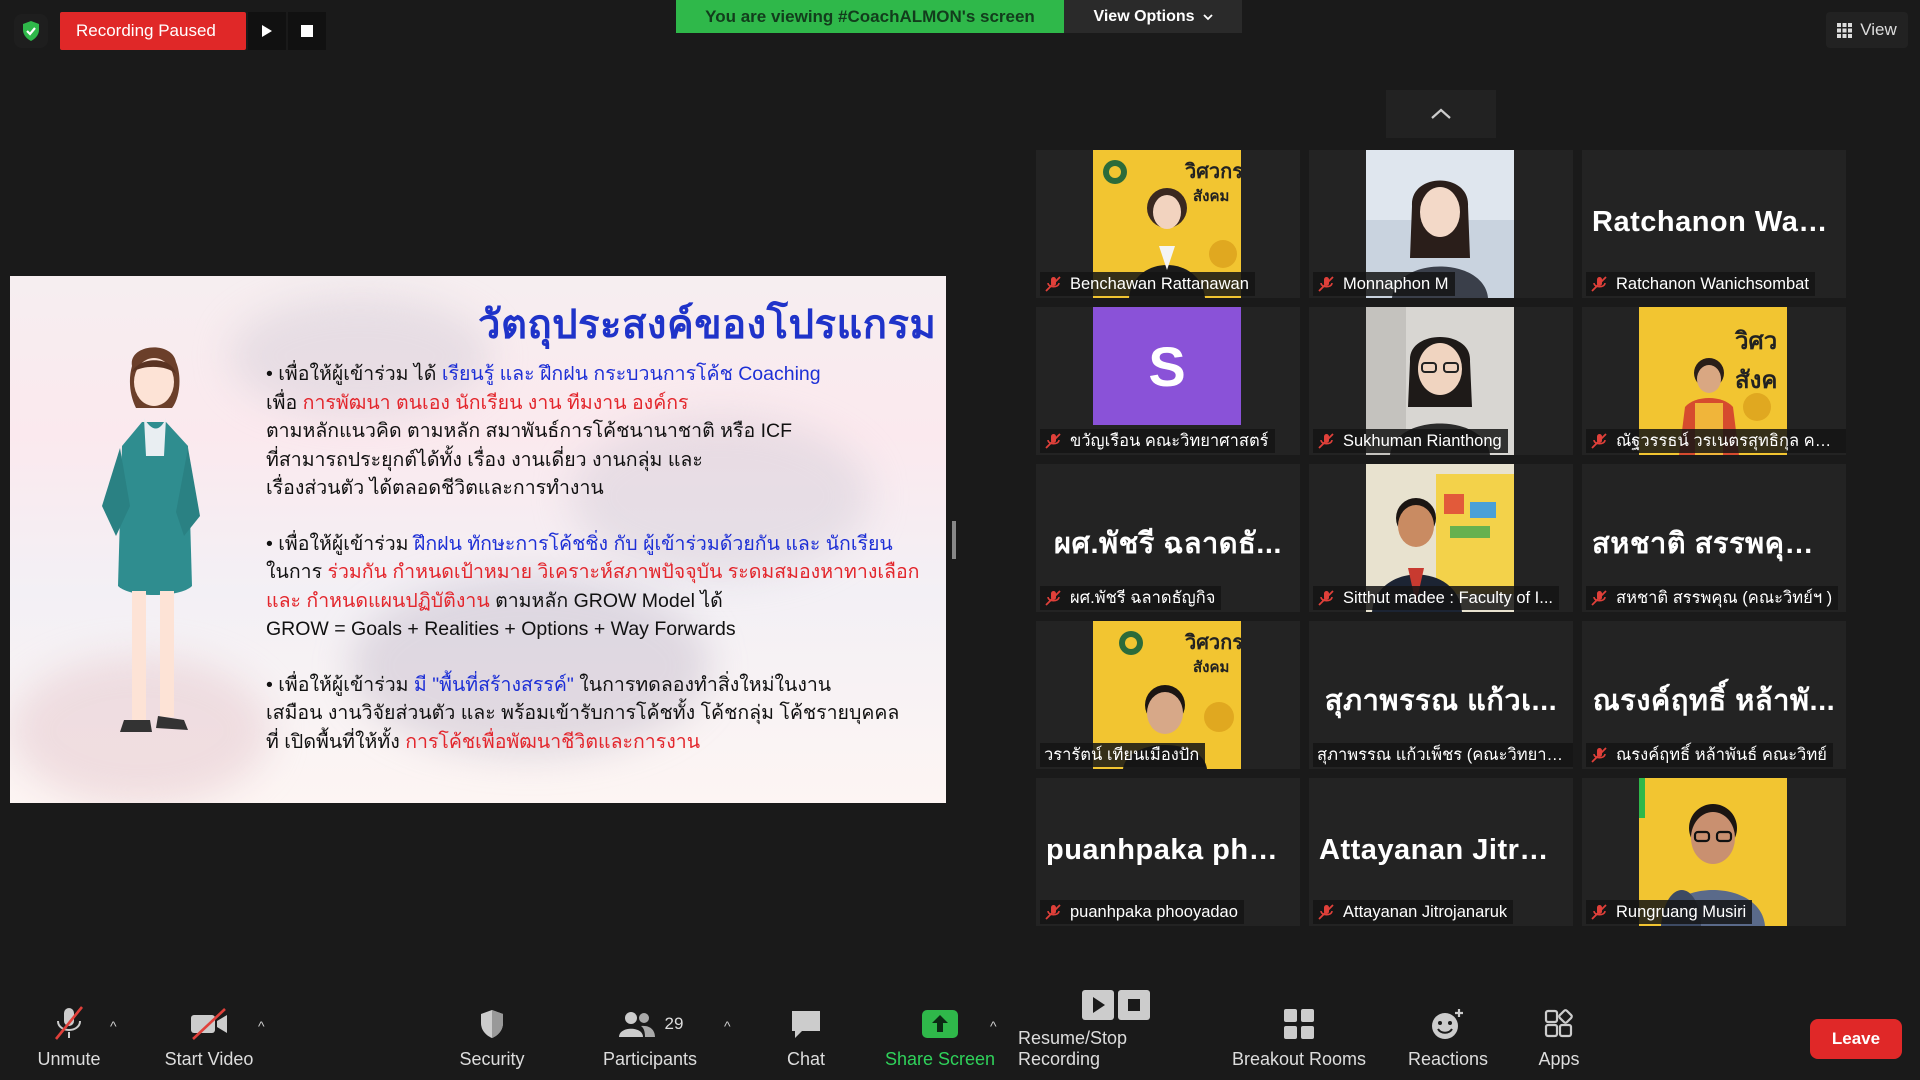  What do you see at coordinates (1153, 16) in the screenshot?
I see `view-options-button: View Options` at bounding box center [1153, 16].